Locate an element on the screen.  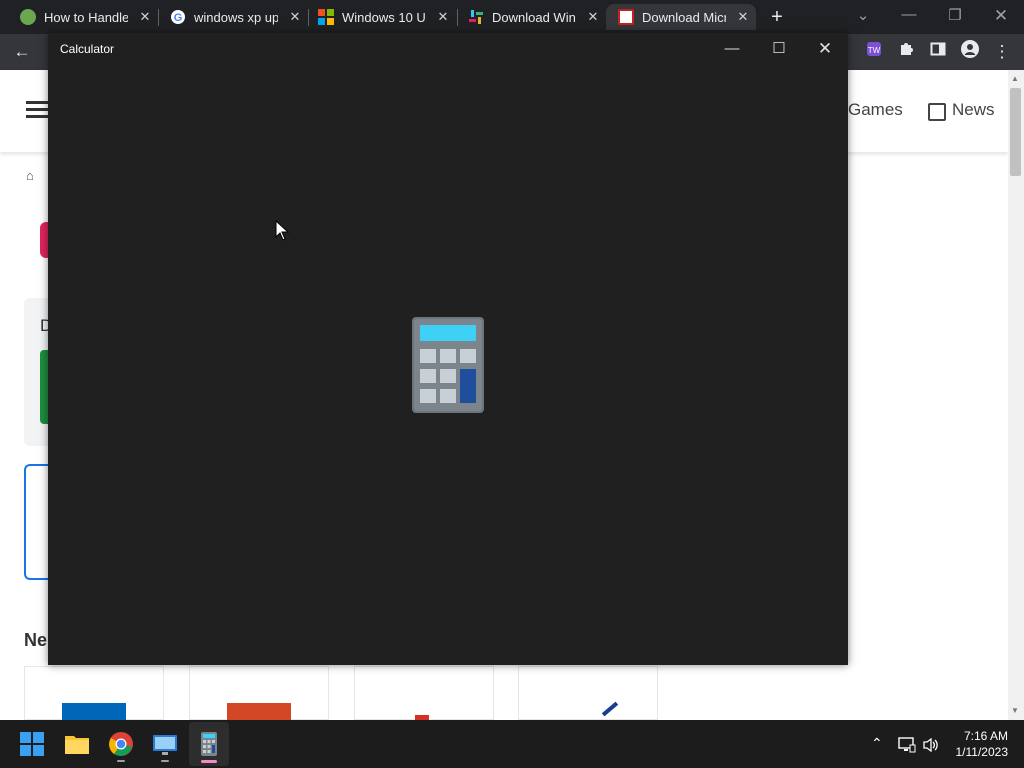
extension-teams-icon: TW is located at coordinates (874, 52).